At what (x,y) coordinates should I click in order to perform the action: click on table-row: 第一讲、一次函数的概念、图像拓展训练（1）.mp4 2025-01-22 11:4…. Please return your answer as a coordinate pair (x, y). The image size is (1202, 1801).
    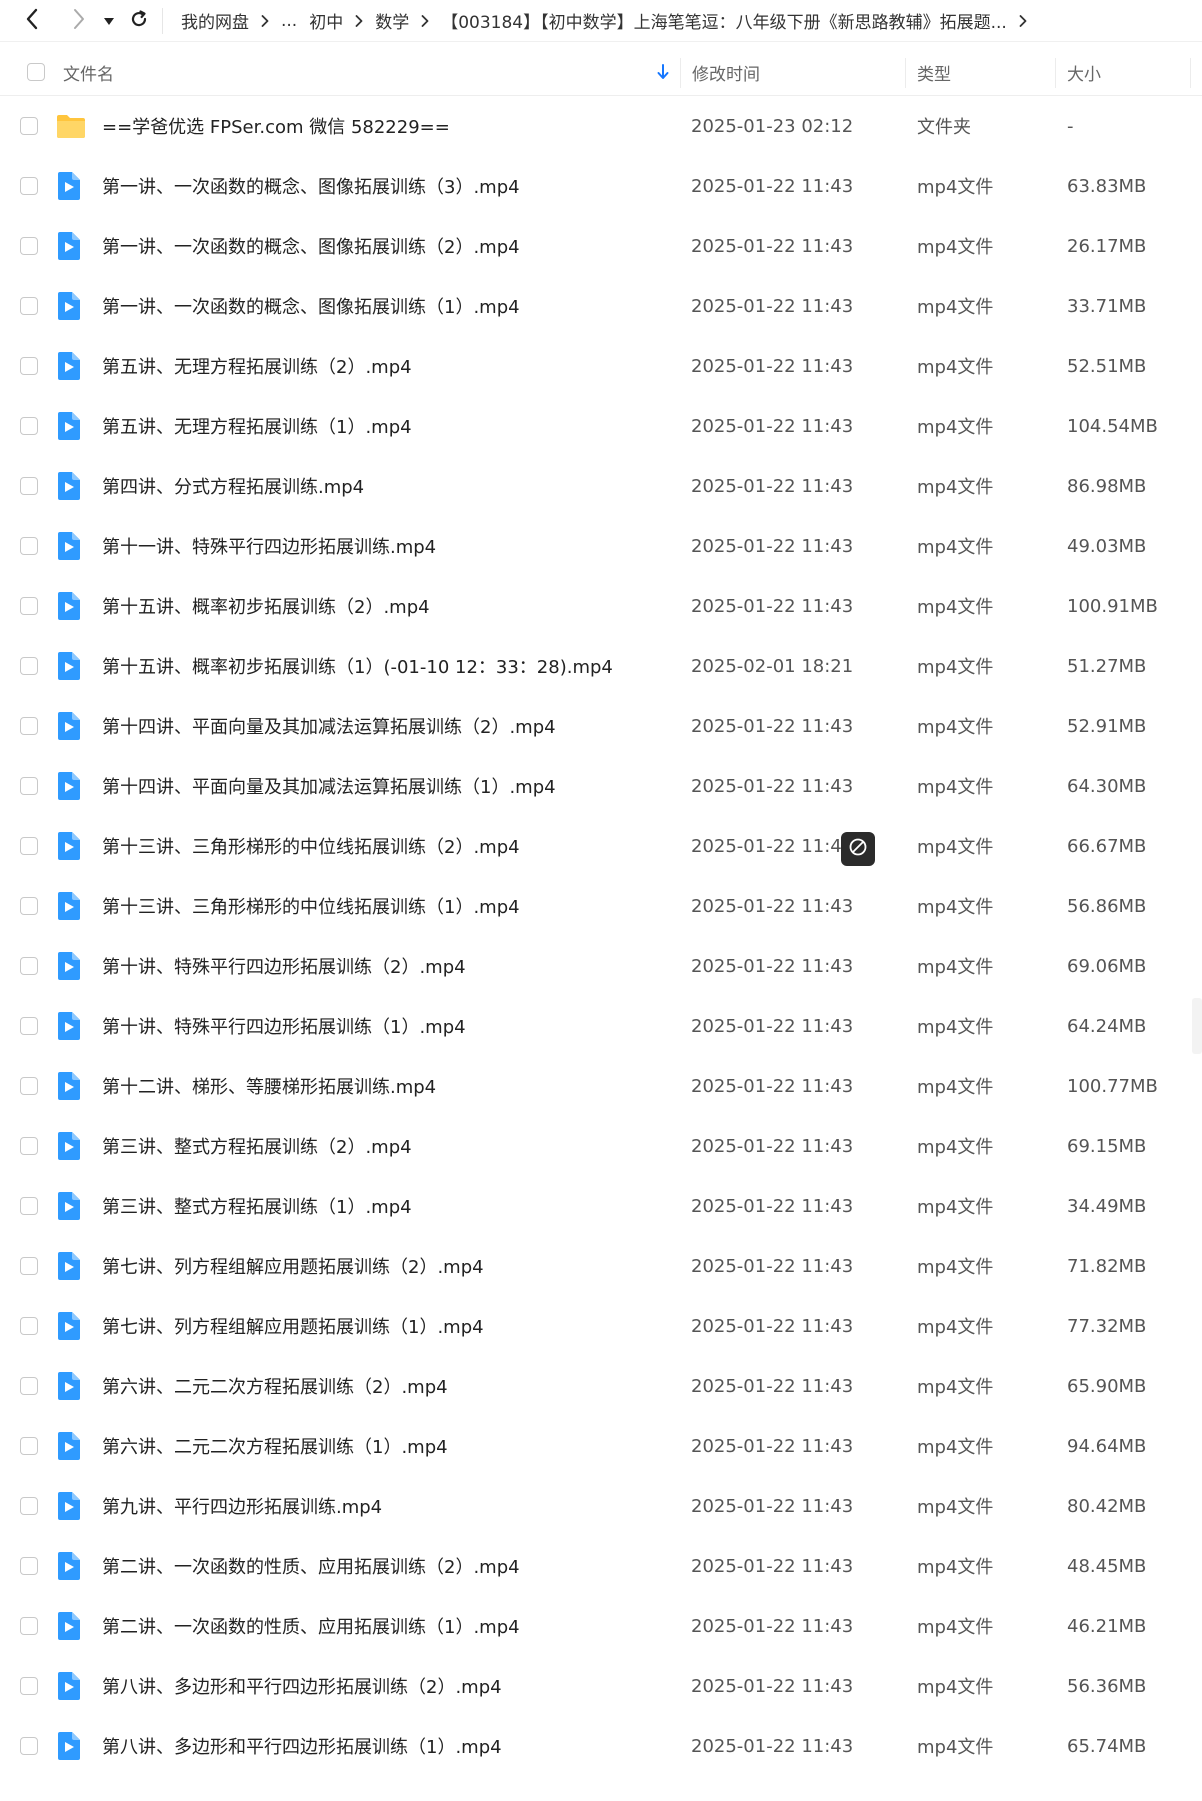
    Looking at the image, I should click on (601, 306).